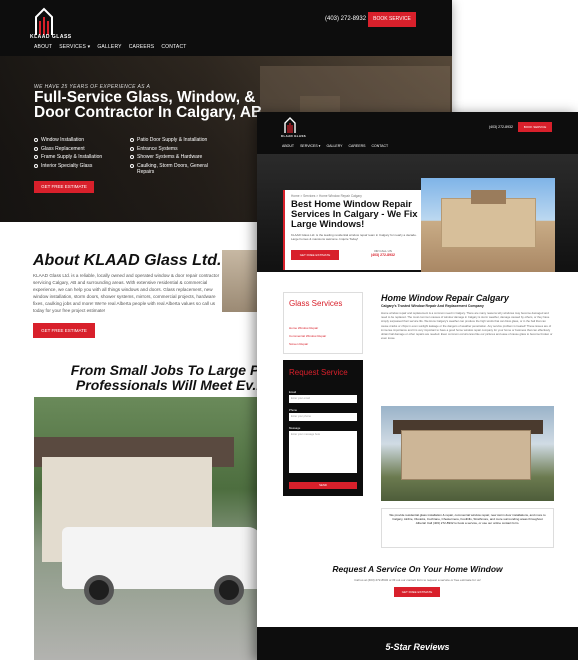  Describe the element at coordinates (318, 372) in the screenshot. I see `form-title: Request Service` at that location.